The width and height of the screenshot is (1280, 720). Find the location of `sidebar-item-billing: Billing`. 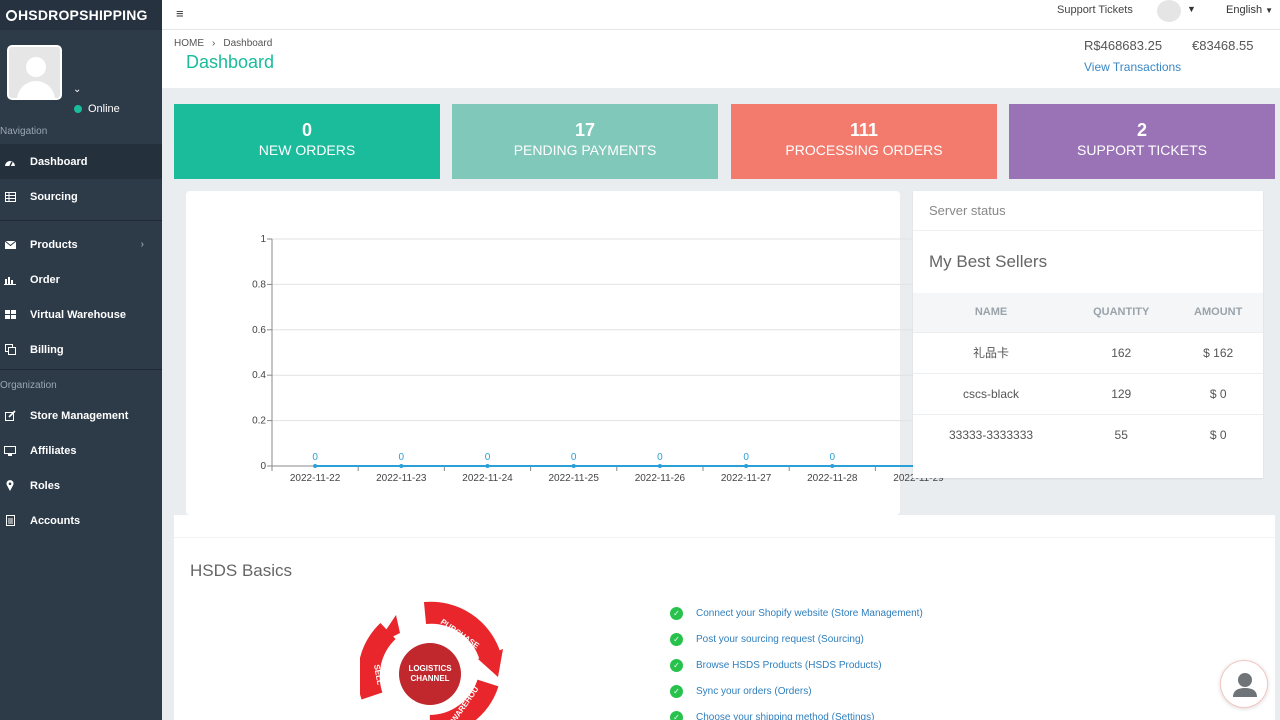

sidebar-item-billing: Billing is located at coordinates (81, 349).